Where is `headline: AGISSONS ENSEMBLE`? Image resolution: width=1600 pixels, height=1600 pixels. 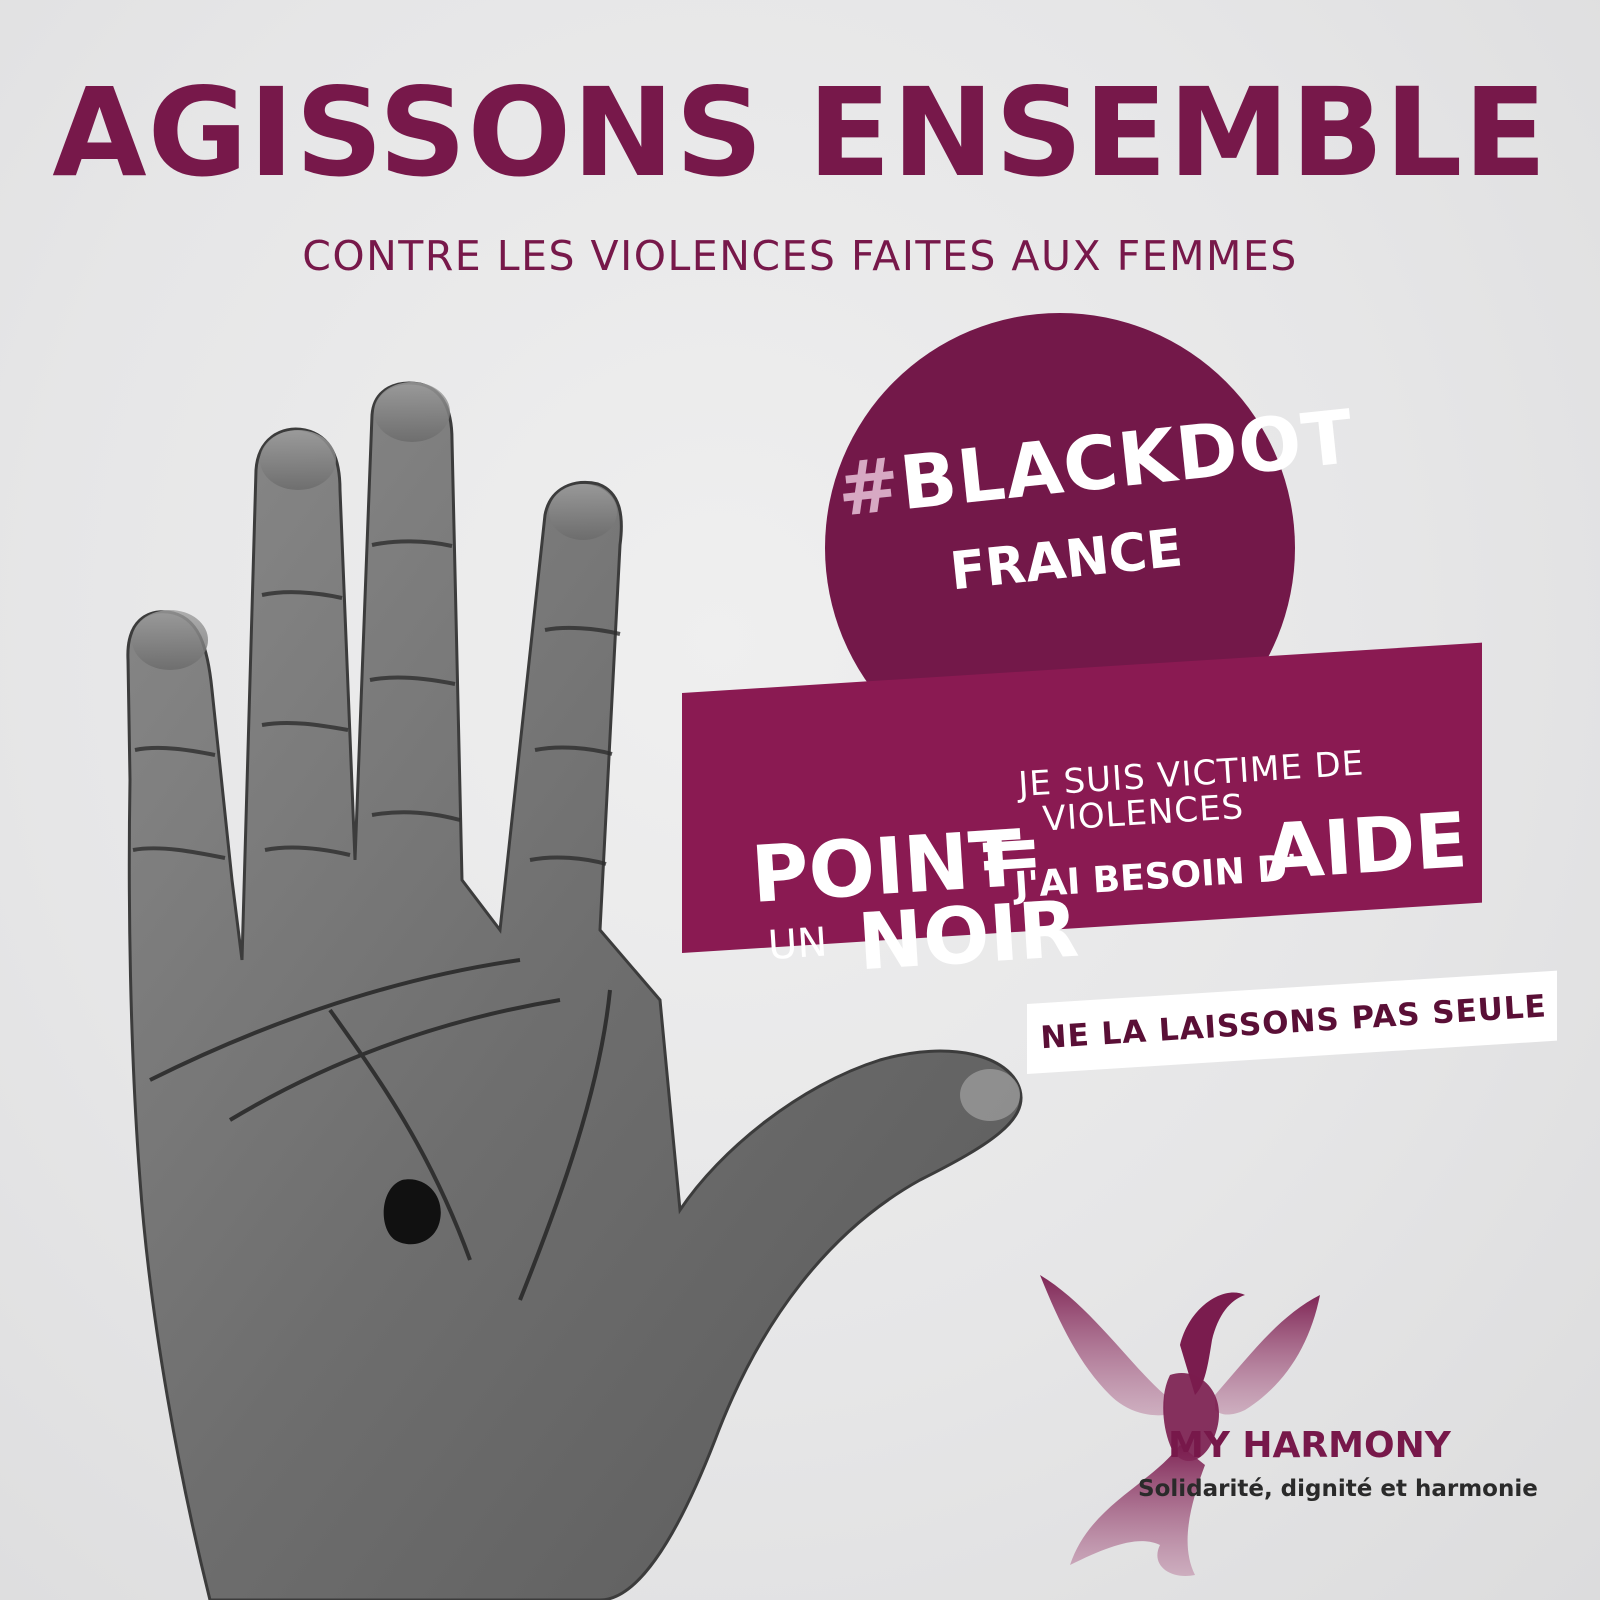 headline: AGISSONS ENSEMBLE is located at coordinates (800, 133).